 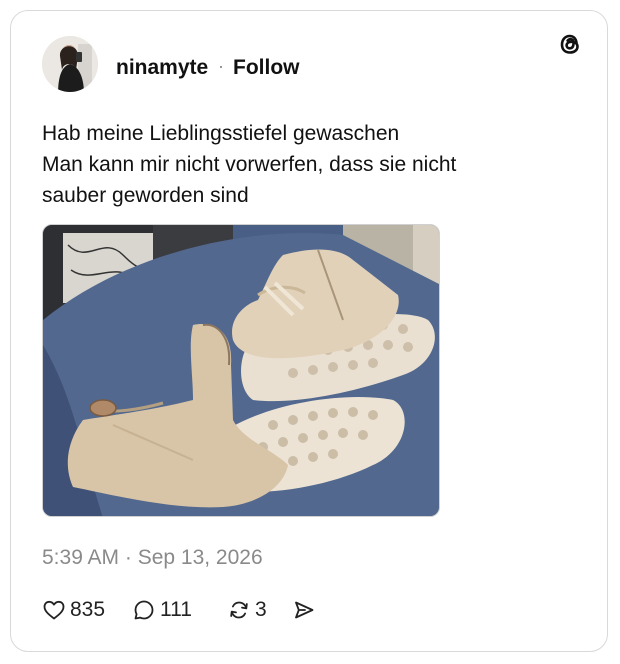 What do you see at coordinates (266, 68) in the screenshot?
I see `follow-button: Follow` at bounding box center [266, 68].